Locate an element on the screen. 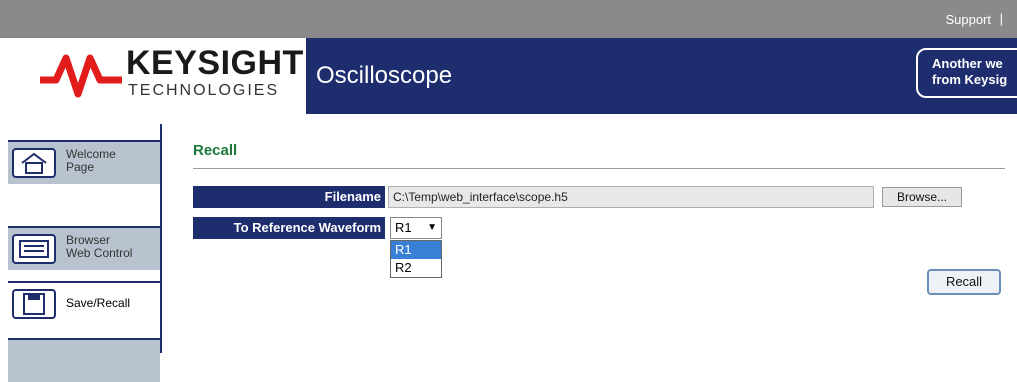  support-link: Support is located at coordinates (968, 19).